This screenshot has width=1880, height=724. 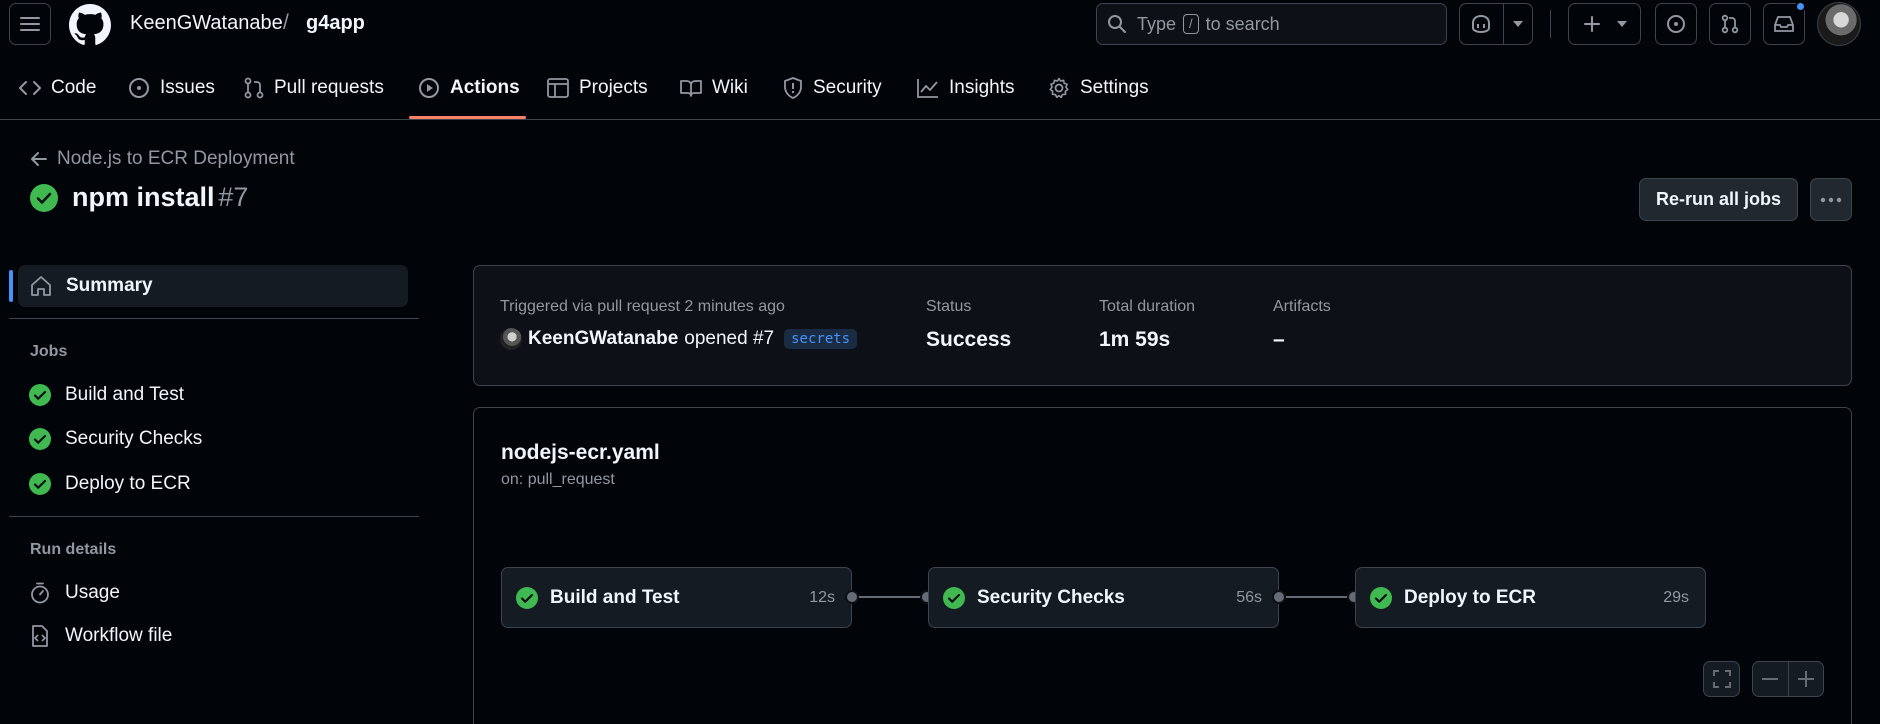 I want to click on stopwatch-icon, so click(x=40, y=593).